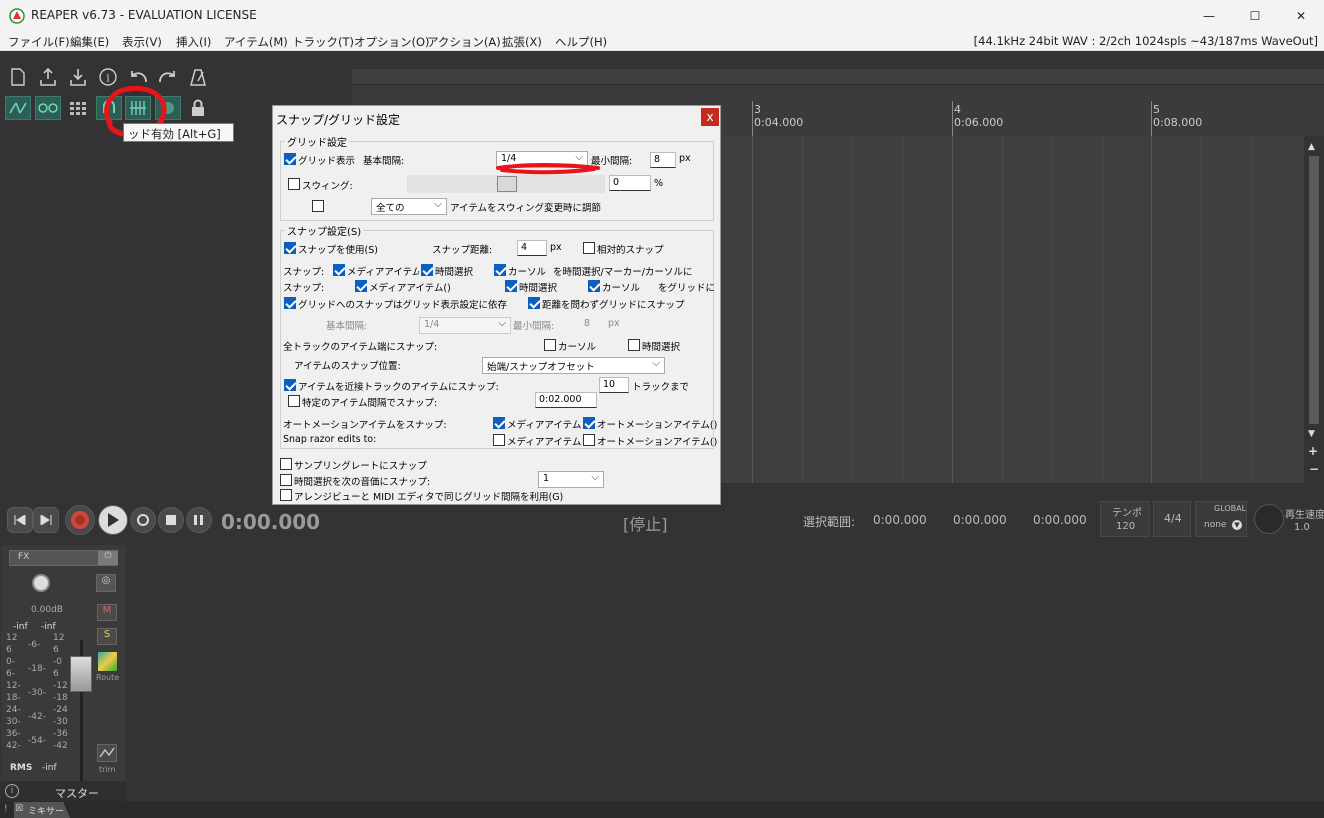  Describe the element at coordinates (594, 286) in the screenshot. I see `snap2-cursor-checkbox` at that location.